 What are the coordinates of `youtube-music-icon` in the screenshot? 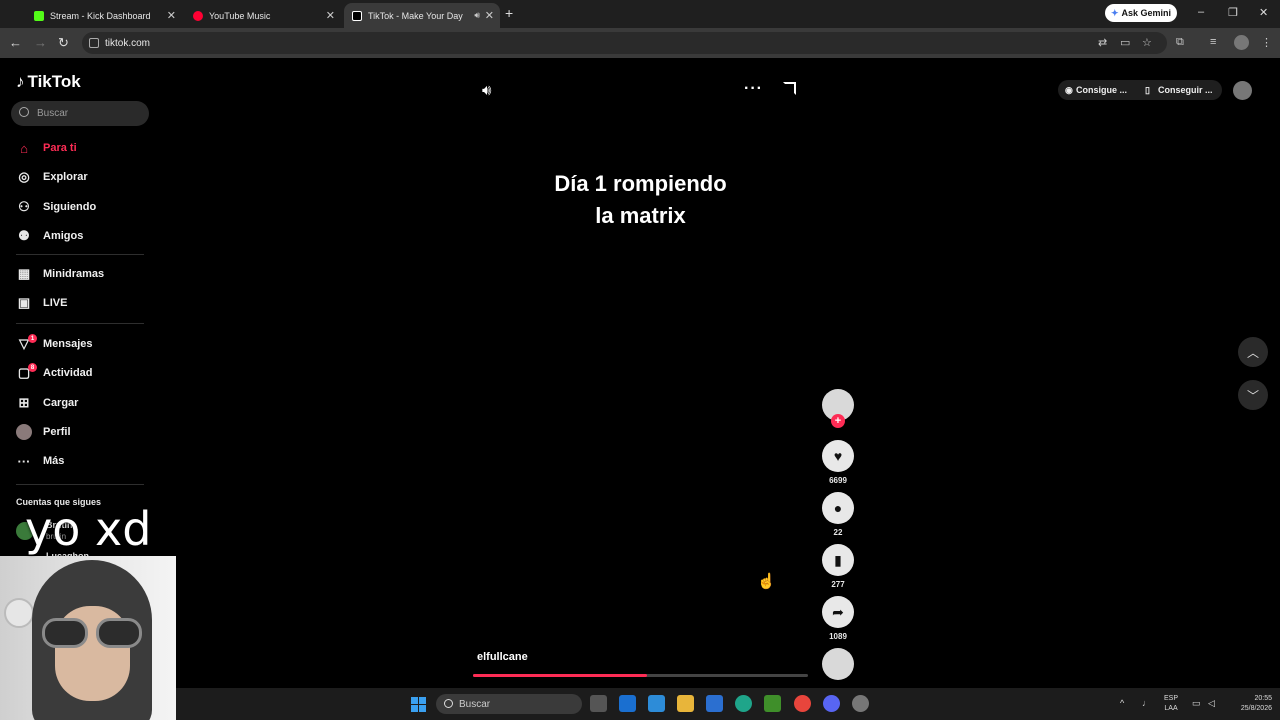 It's located at (198, 15).